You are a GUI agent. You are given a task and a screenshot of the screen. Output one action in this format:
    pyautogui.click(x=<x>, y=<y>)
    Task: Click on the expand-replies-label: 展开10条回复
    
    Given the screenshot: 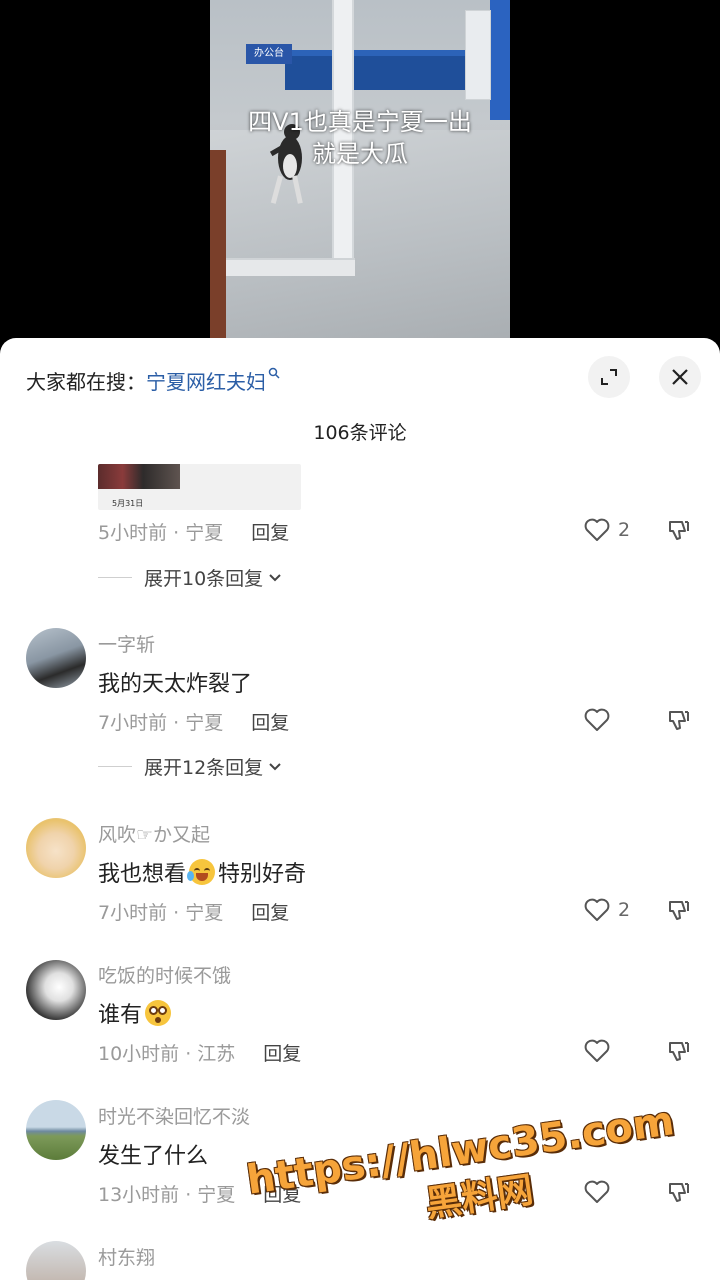 What is the action you would take?
    pyautogui.click(x=204, y=579)
    